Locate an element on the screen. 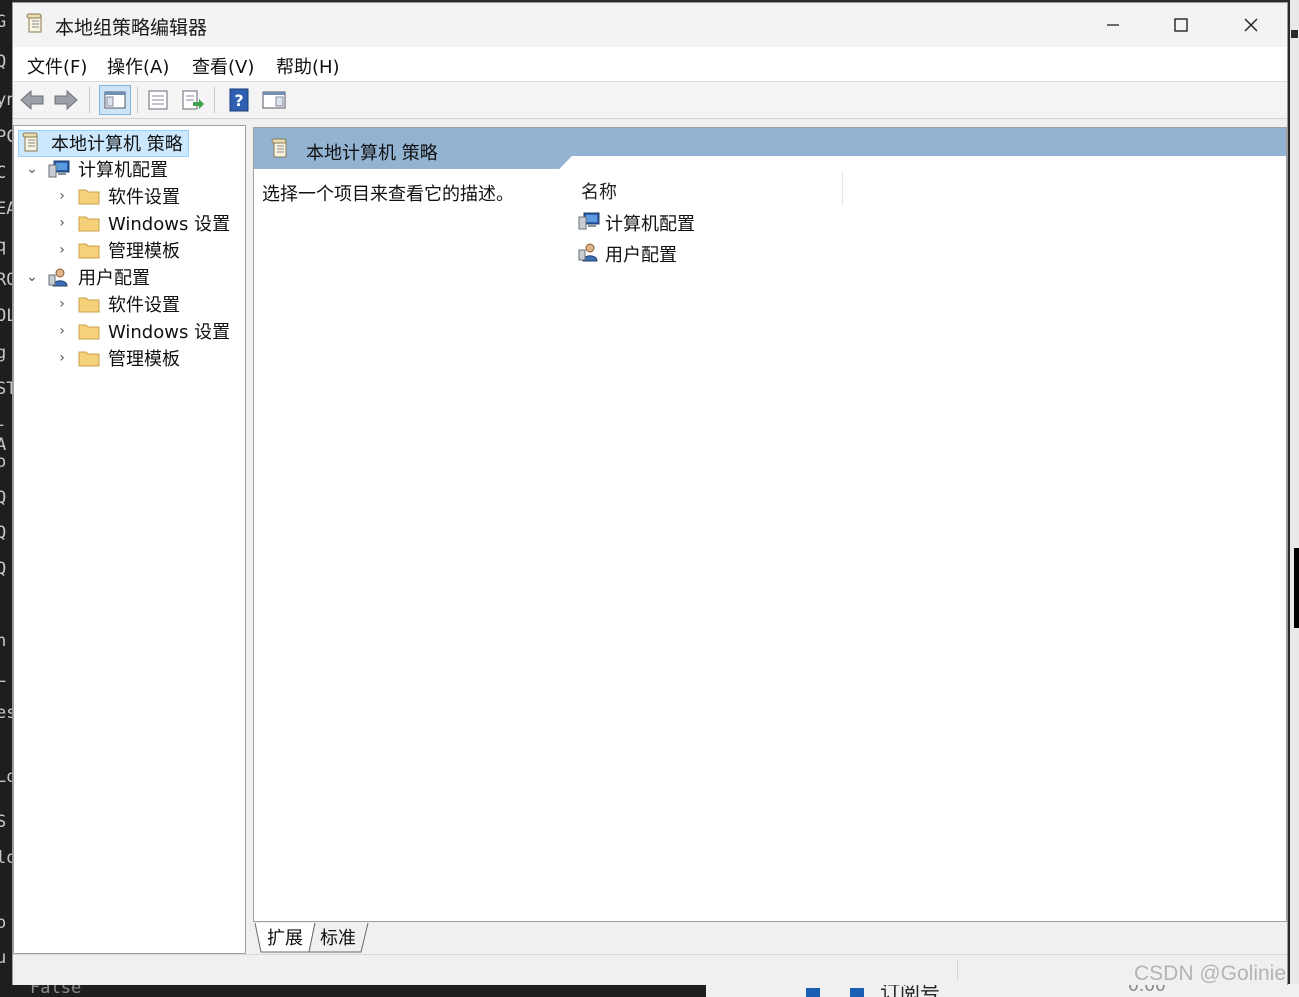 Image resolution: width=1299 pixels, height=997 pixels. properties-button is located at coordinates (158, 100).